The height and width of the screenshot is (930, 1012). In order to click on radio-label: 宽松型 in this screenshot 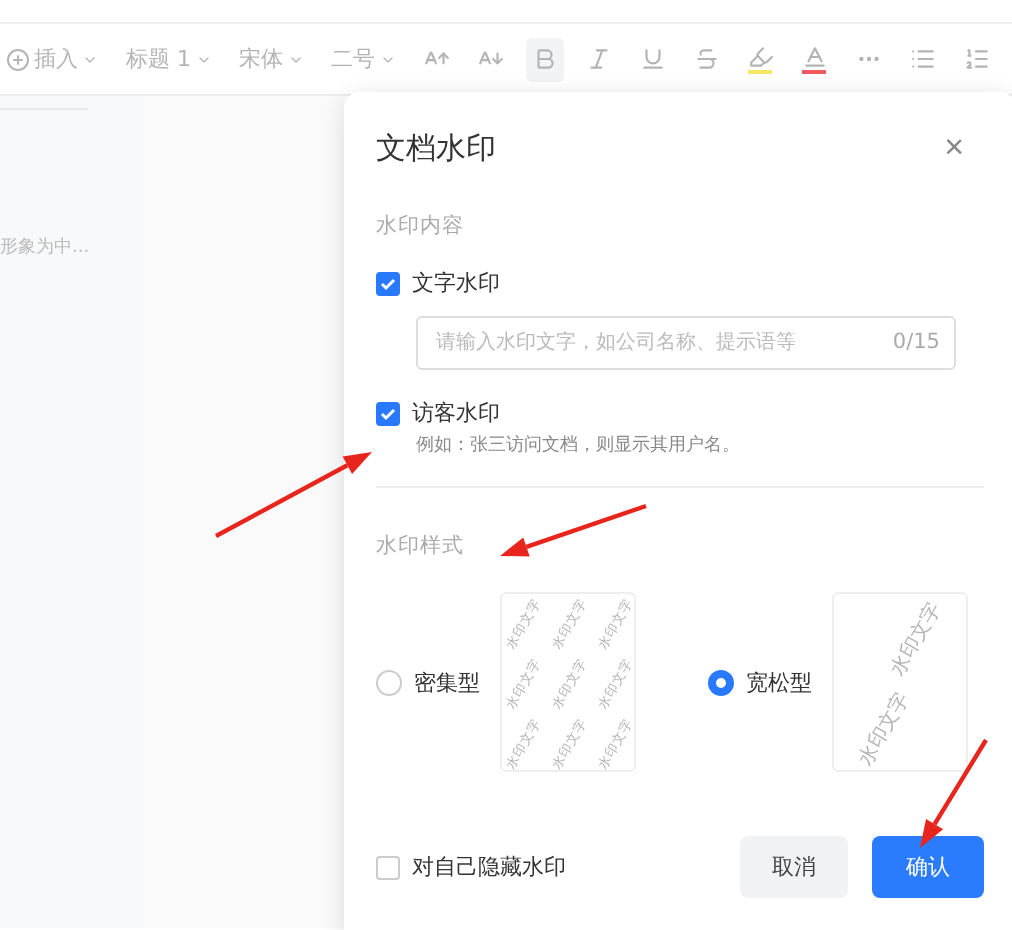, I will do `click(779, 682)`.